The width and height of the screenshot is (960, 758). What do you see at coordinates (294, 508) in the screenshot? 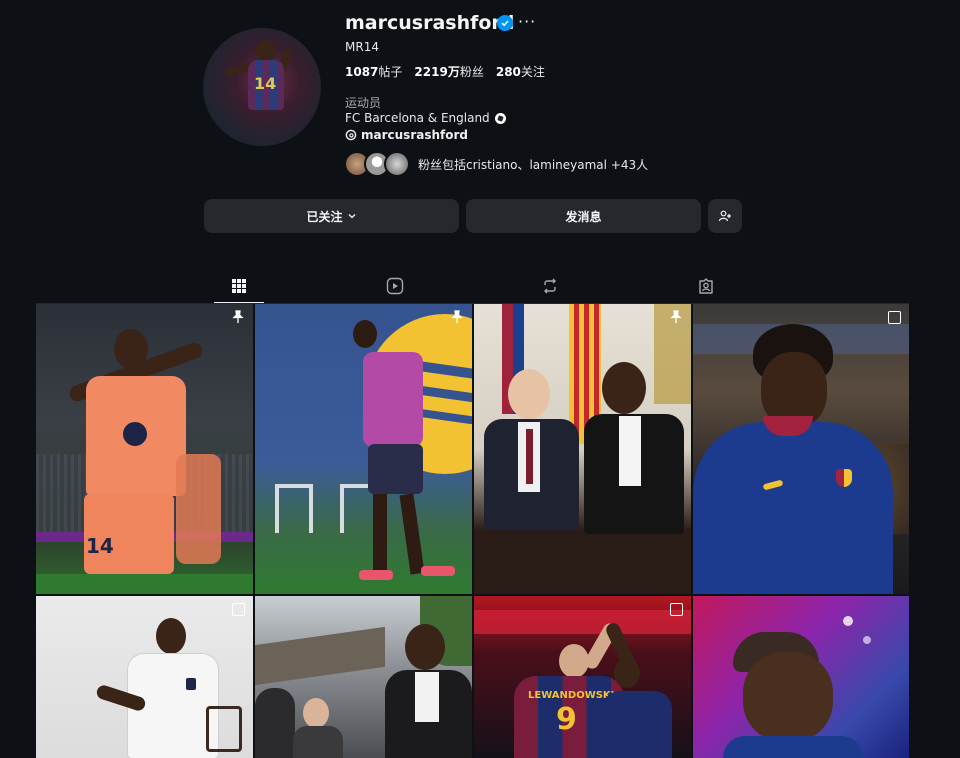
I see `goal-post` at bounding box center [294, 508].